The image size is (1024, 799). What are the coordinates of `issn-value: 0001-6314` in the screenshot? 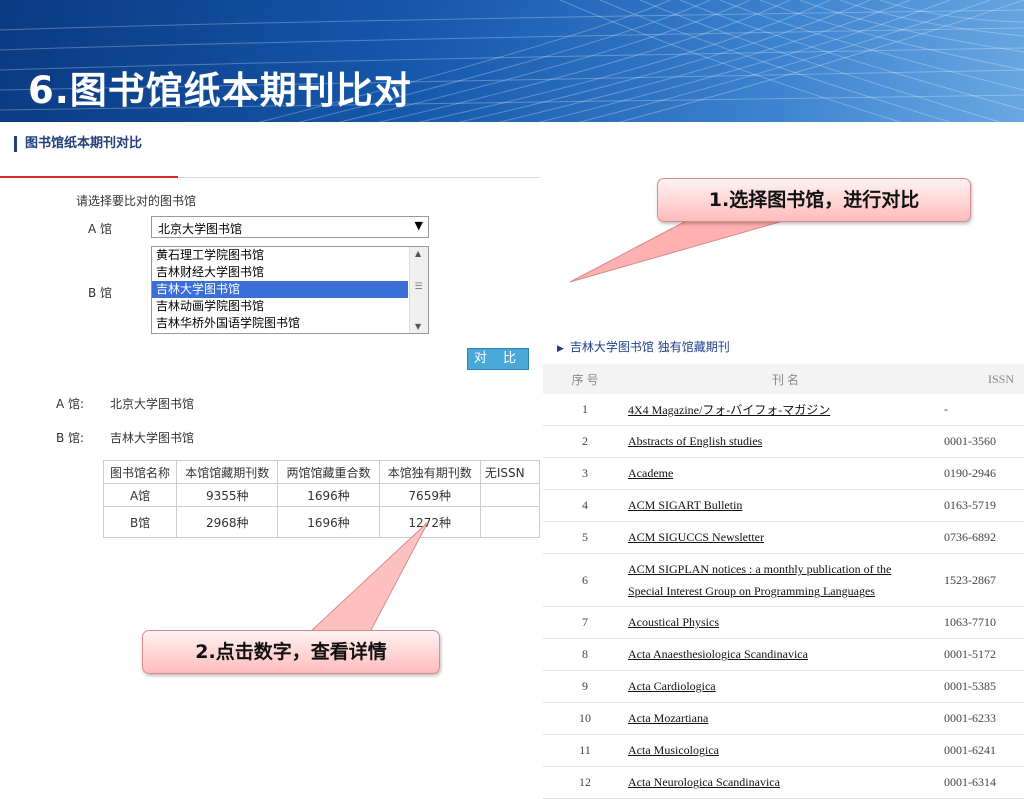 It's located at (984, 782).